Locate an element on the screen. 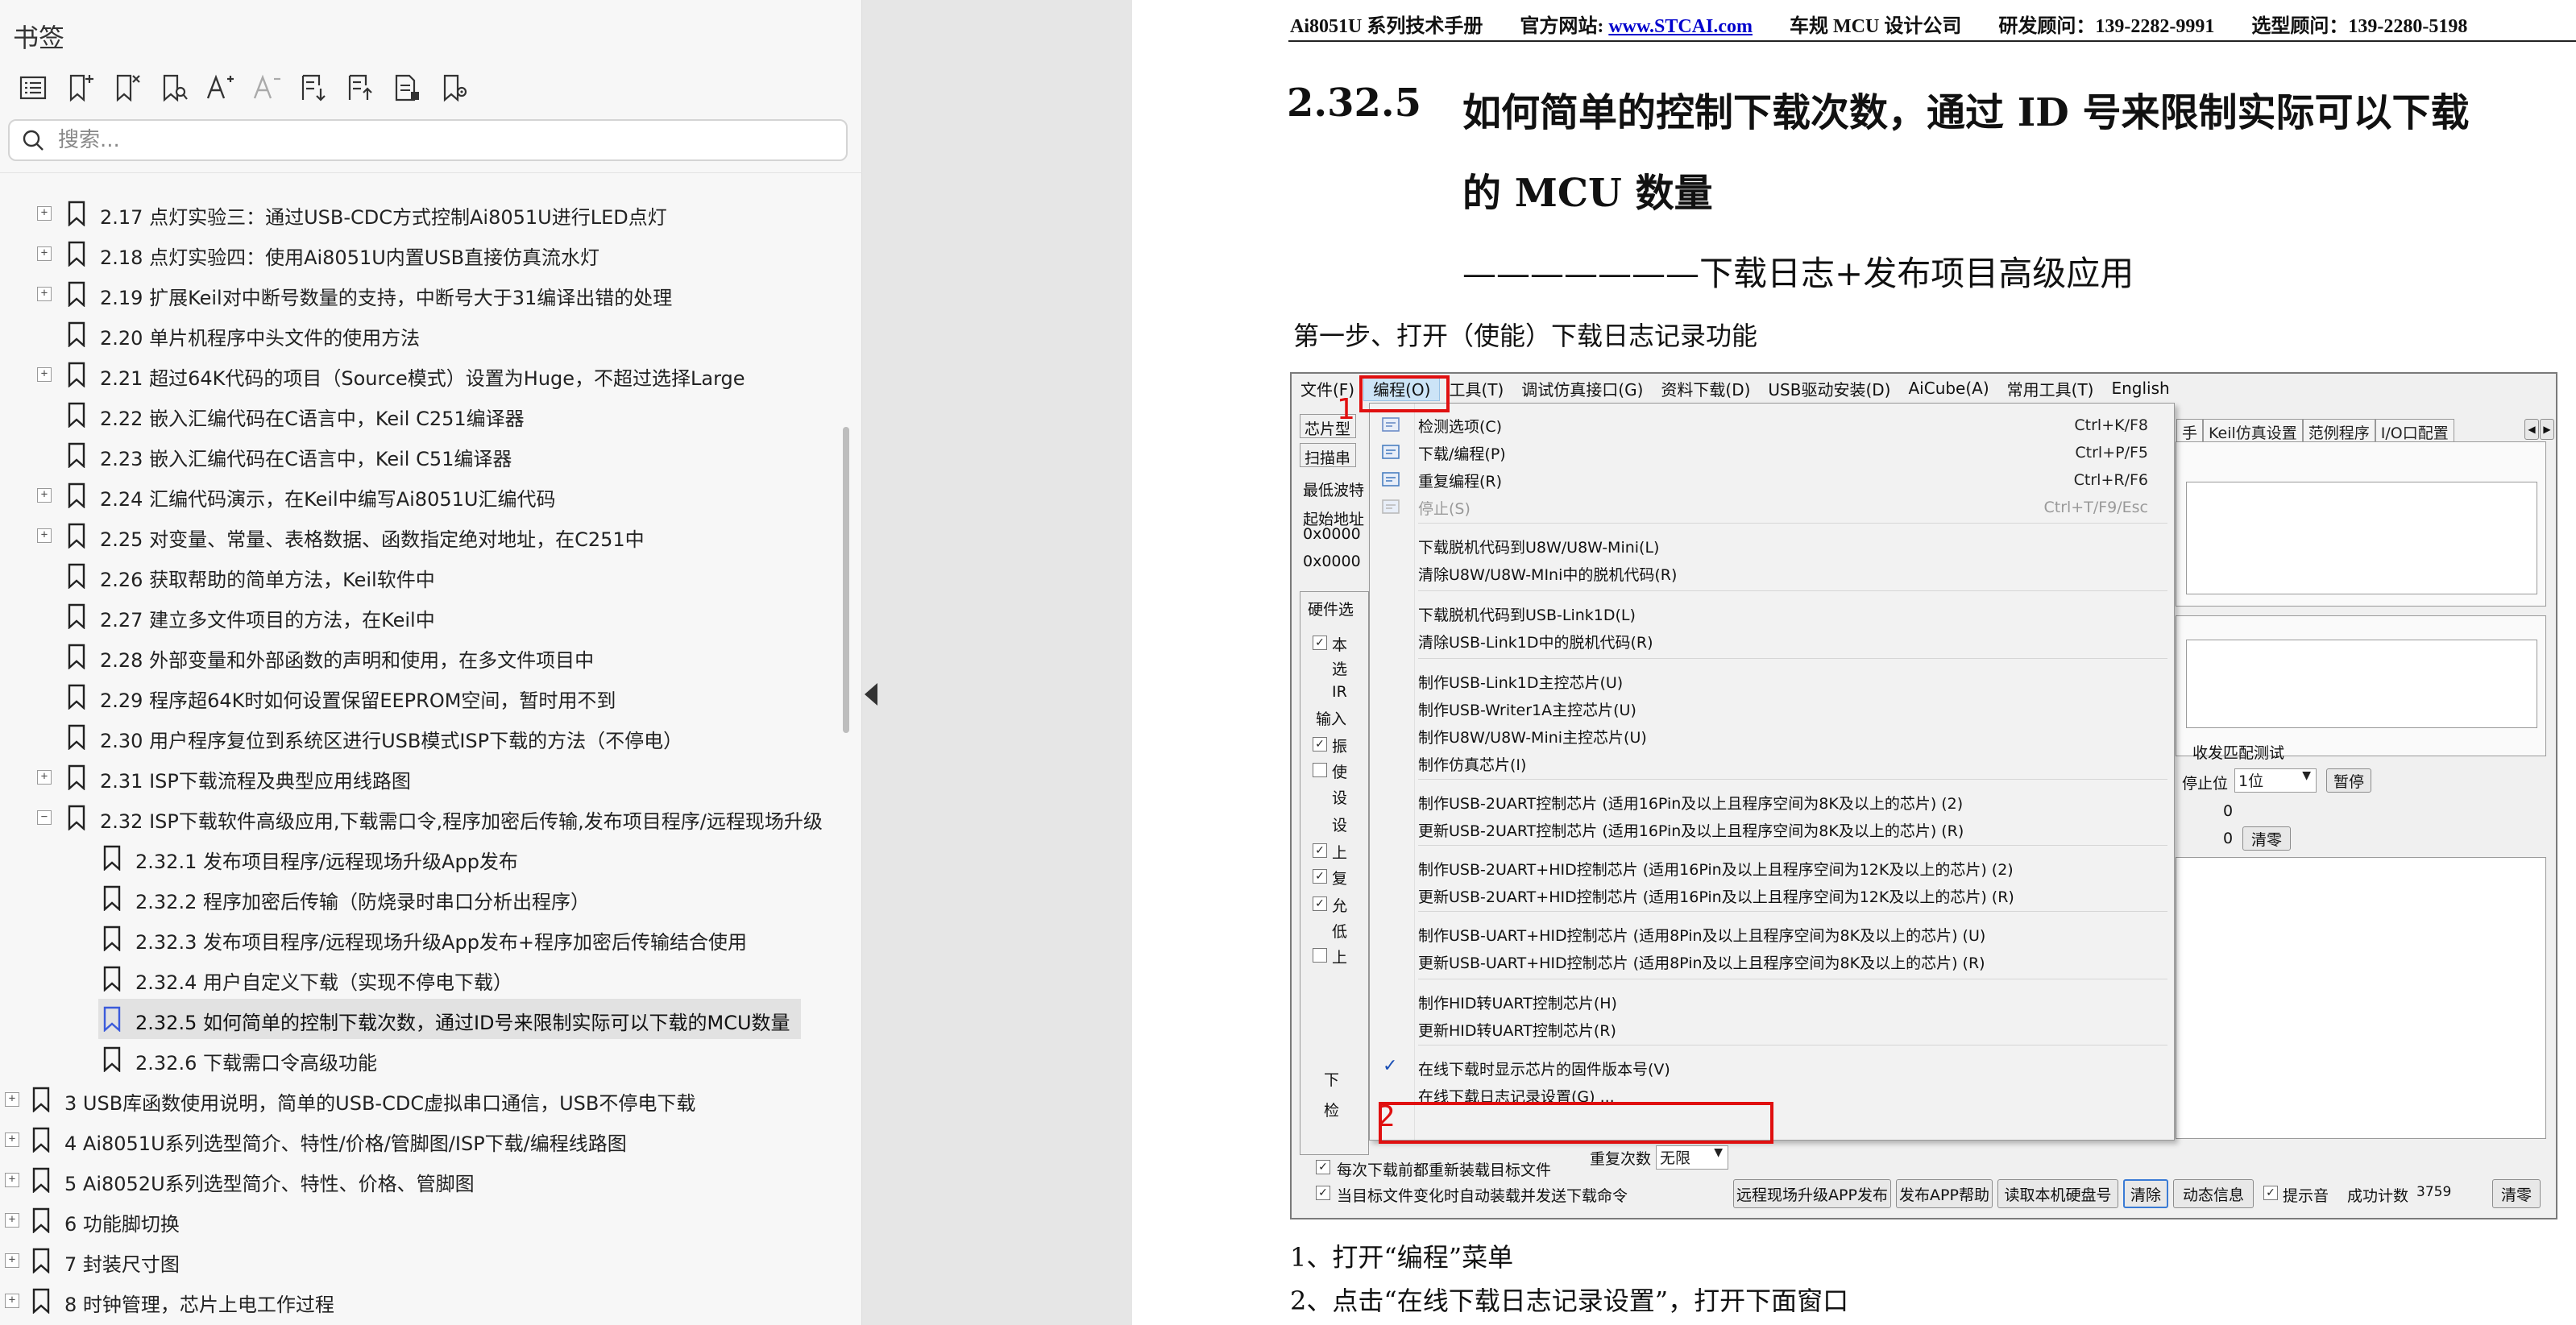  add-bookmark-icon is located at coordinates (80, 88).